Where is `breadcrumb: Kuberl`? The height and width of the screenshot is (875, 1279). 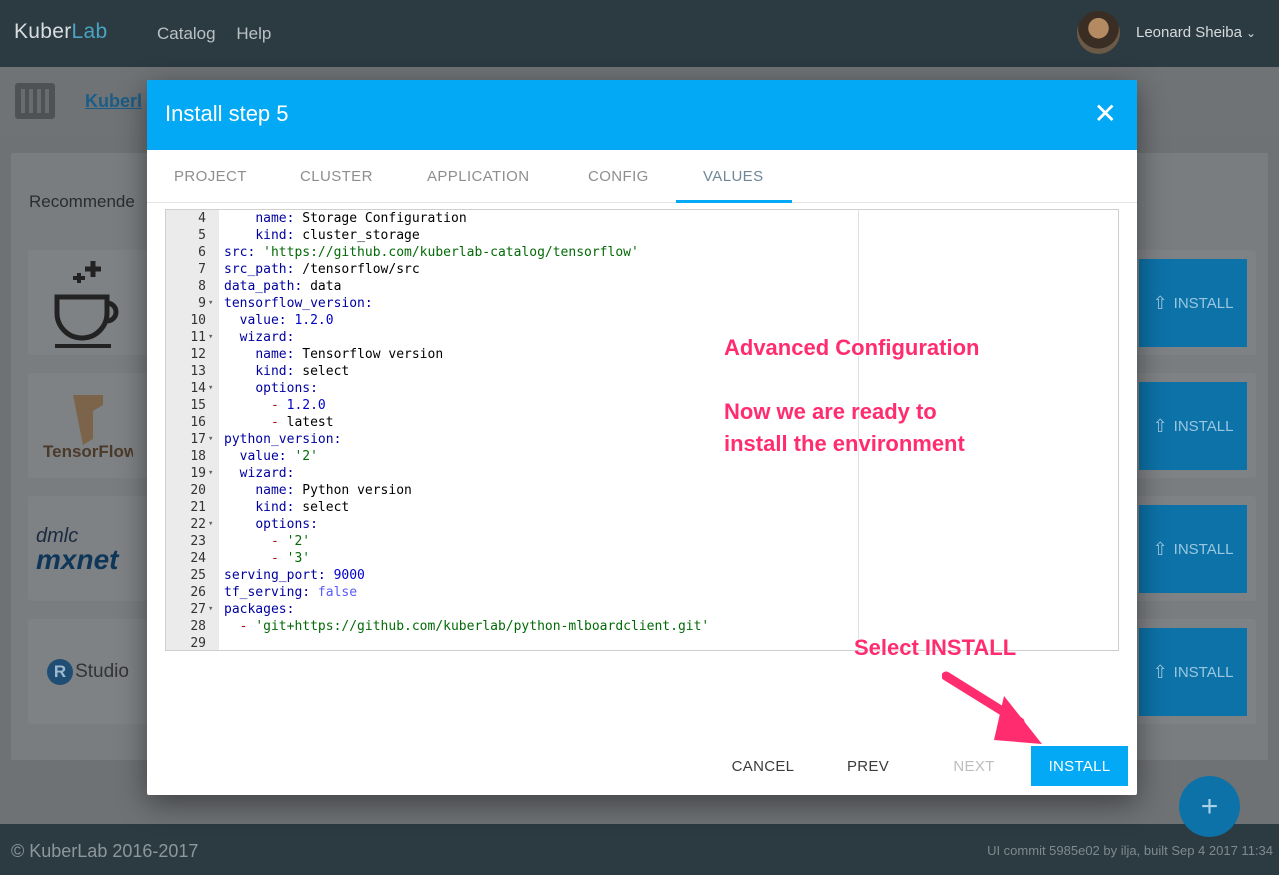 breadcrumb: Kuberl is located at coordinates (113, 101).